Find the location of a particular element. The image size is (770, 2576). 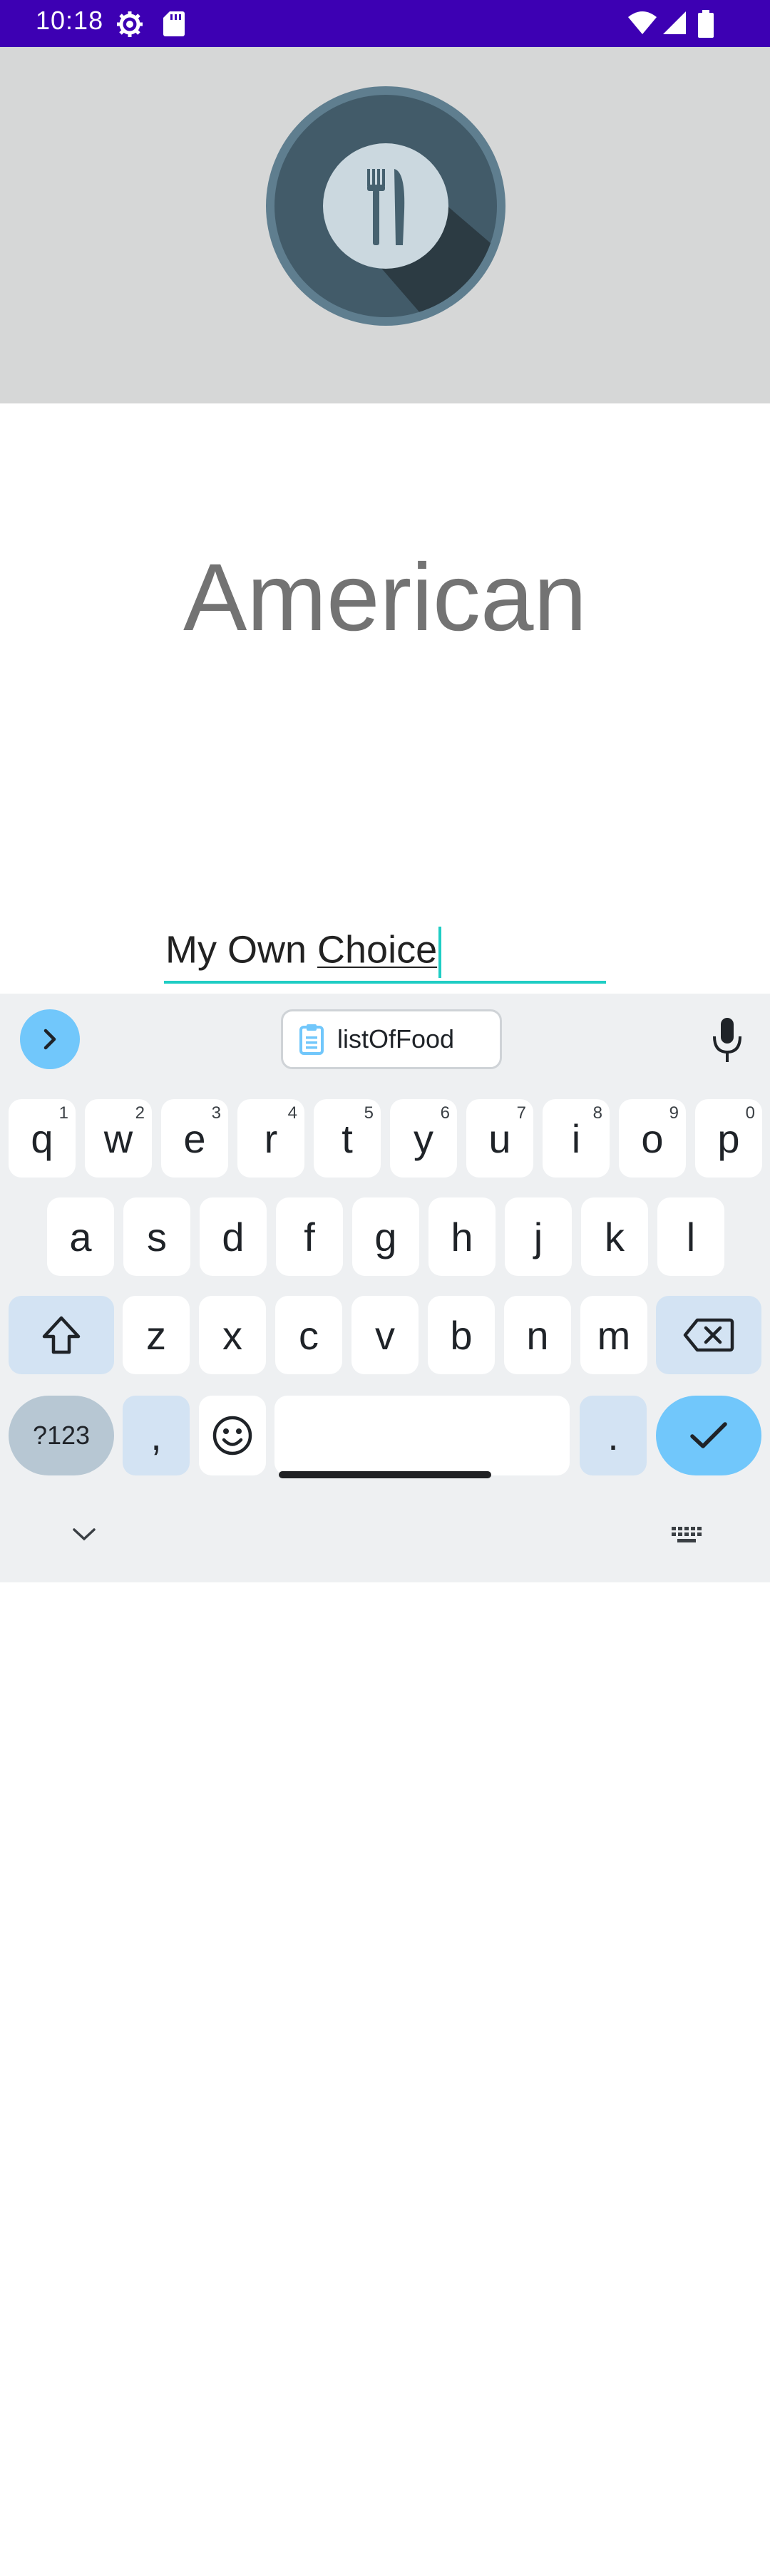

key-h: h is located at coordinates (462, 1236).